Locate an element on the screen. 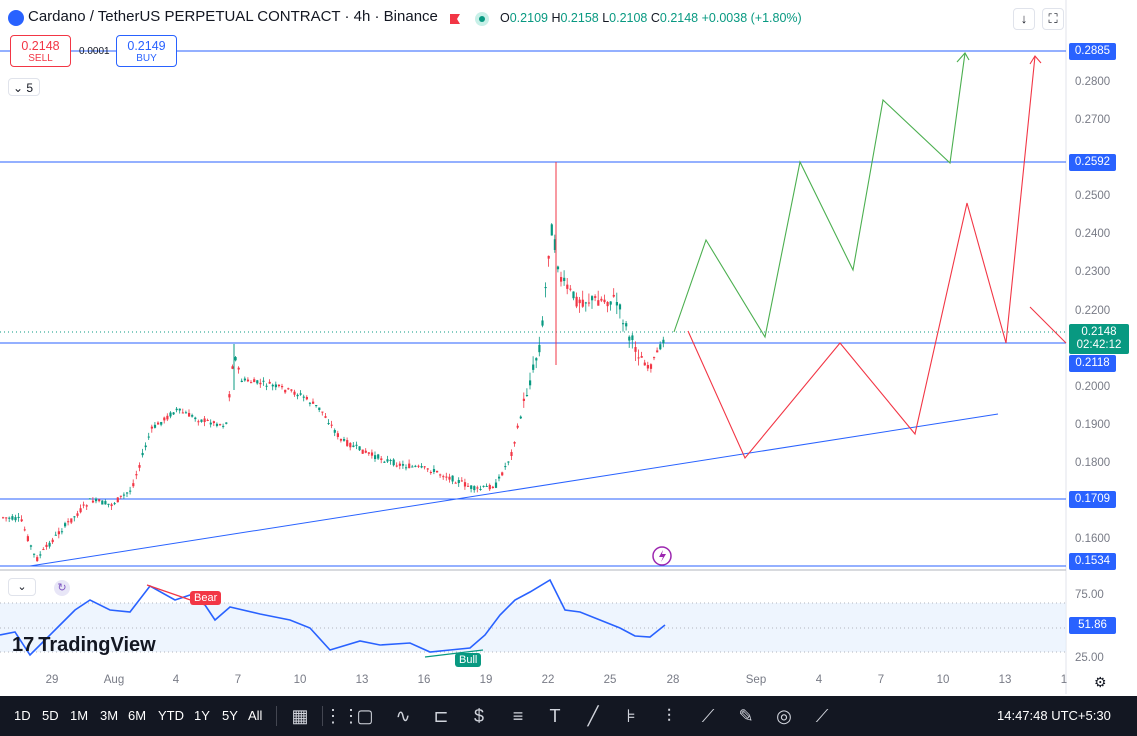 Image resolution: width=1137 pixels, height=736 pixels. sell-button: 0.2148 SELL is located at coordinates (40, 51).